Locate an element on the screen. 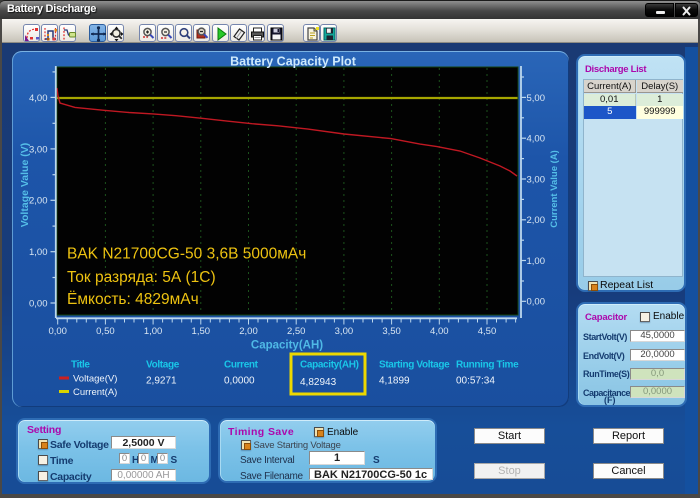 This screenshot has height=498, width=700. svg-text: 0,50 is located at coordinates (105, 331).